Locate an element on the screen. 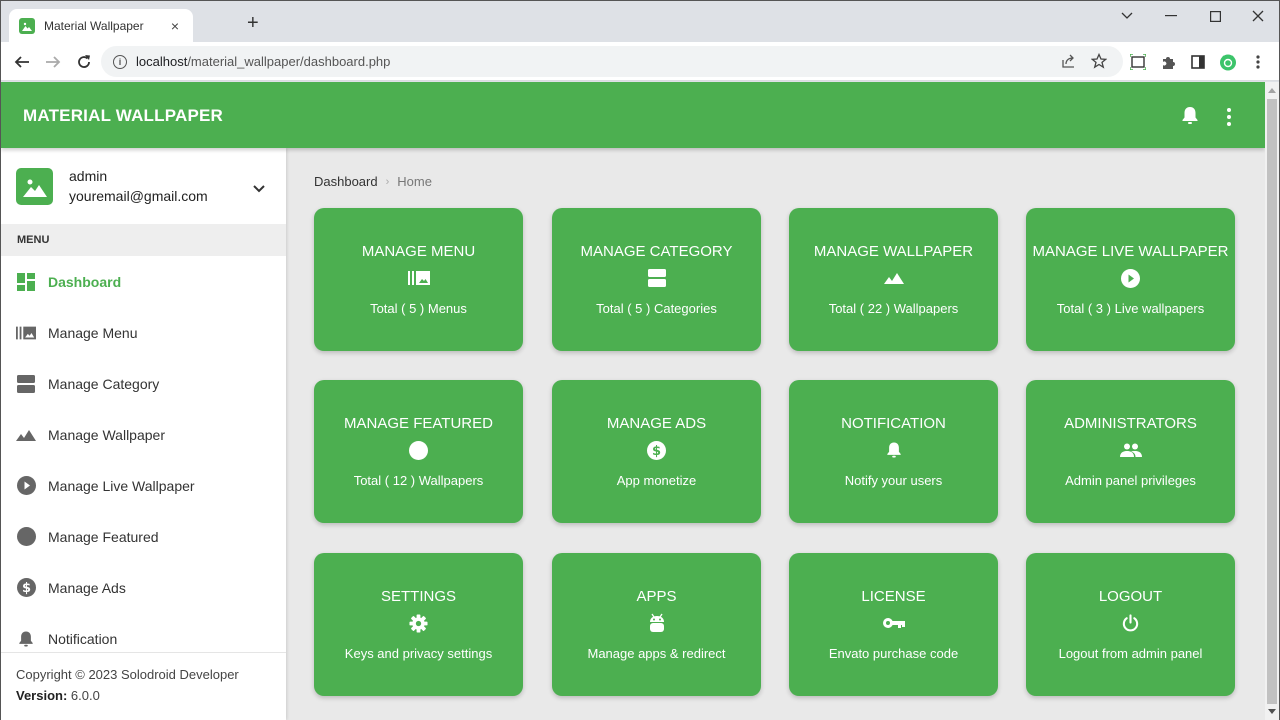 Image resolution: width=1280 pixels, height=720 pixels. share-icon is located at coordinates (1069, 62).